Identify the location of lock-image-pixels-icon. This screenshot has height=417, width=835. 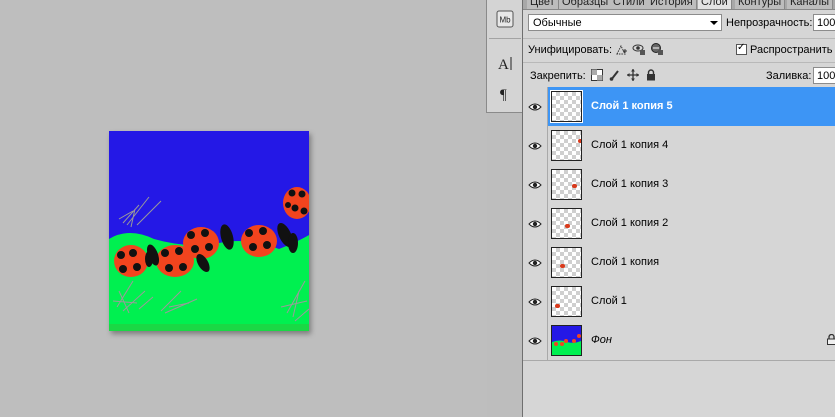
(615, 75).